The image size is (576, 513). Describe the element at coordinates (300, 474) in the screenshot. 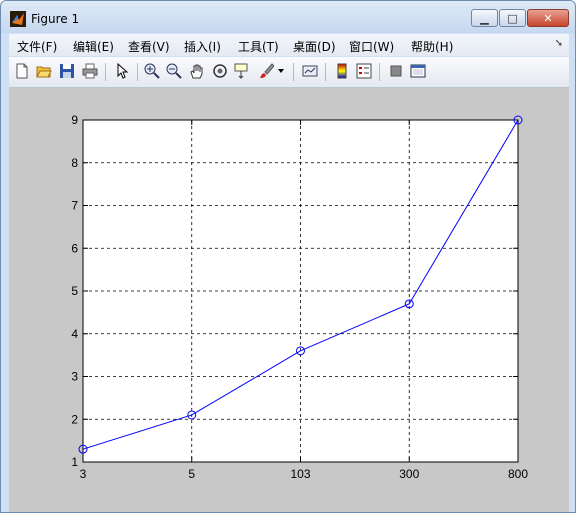

I see `x-tick-label: 103` at that location.